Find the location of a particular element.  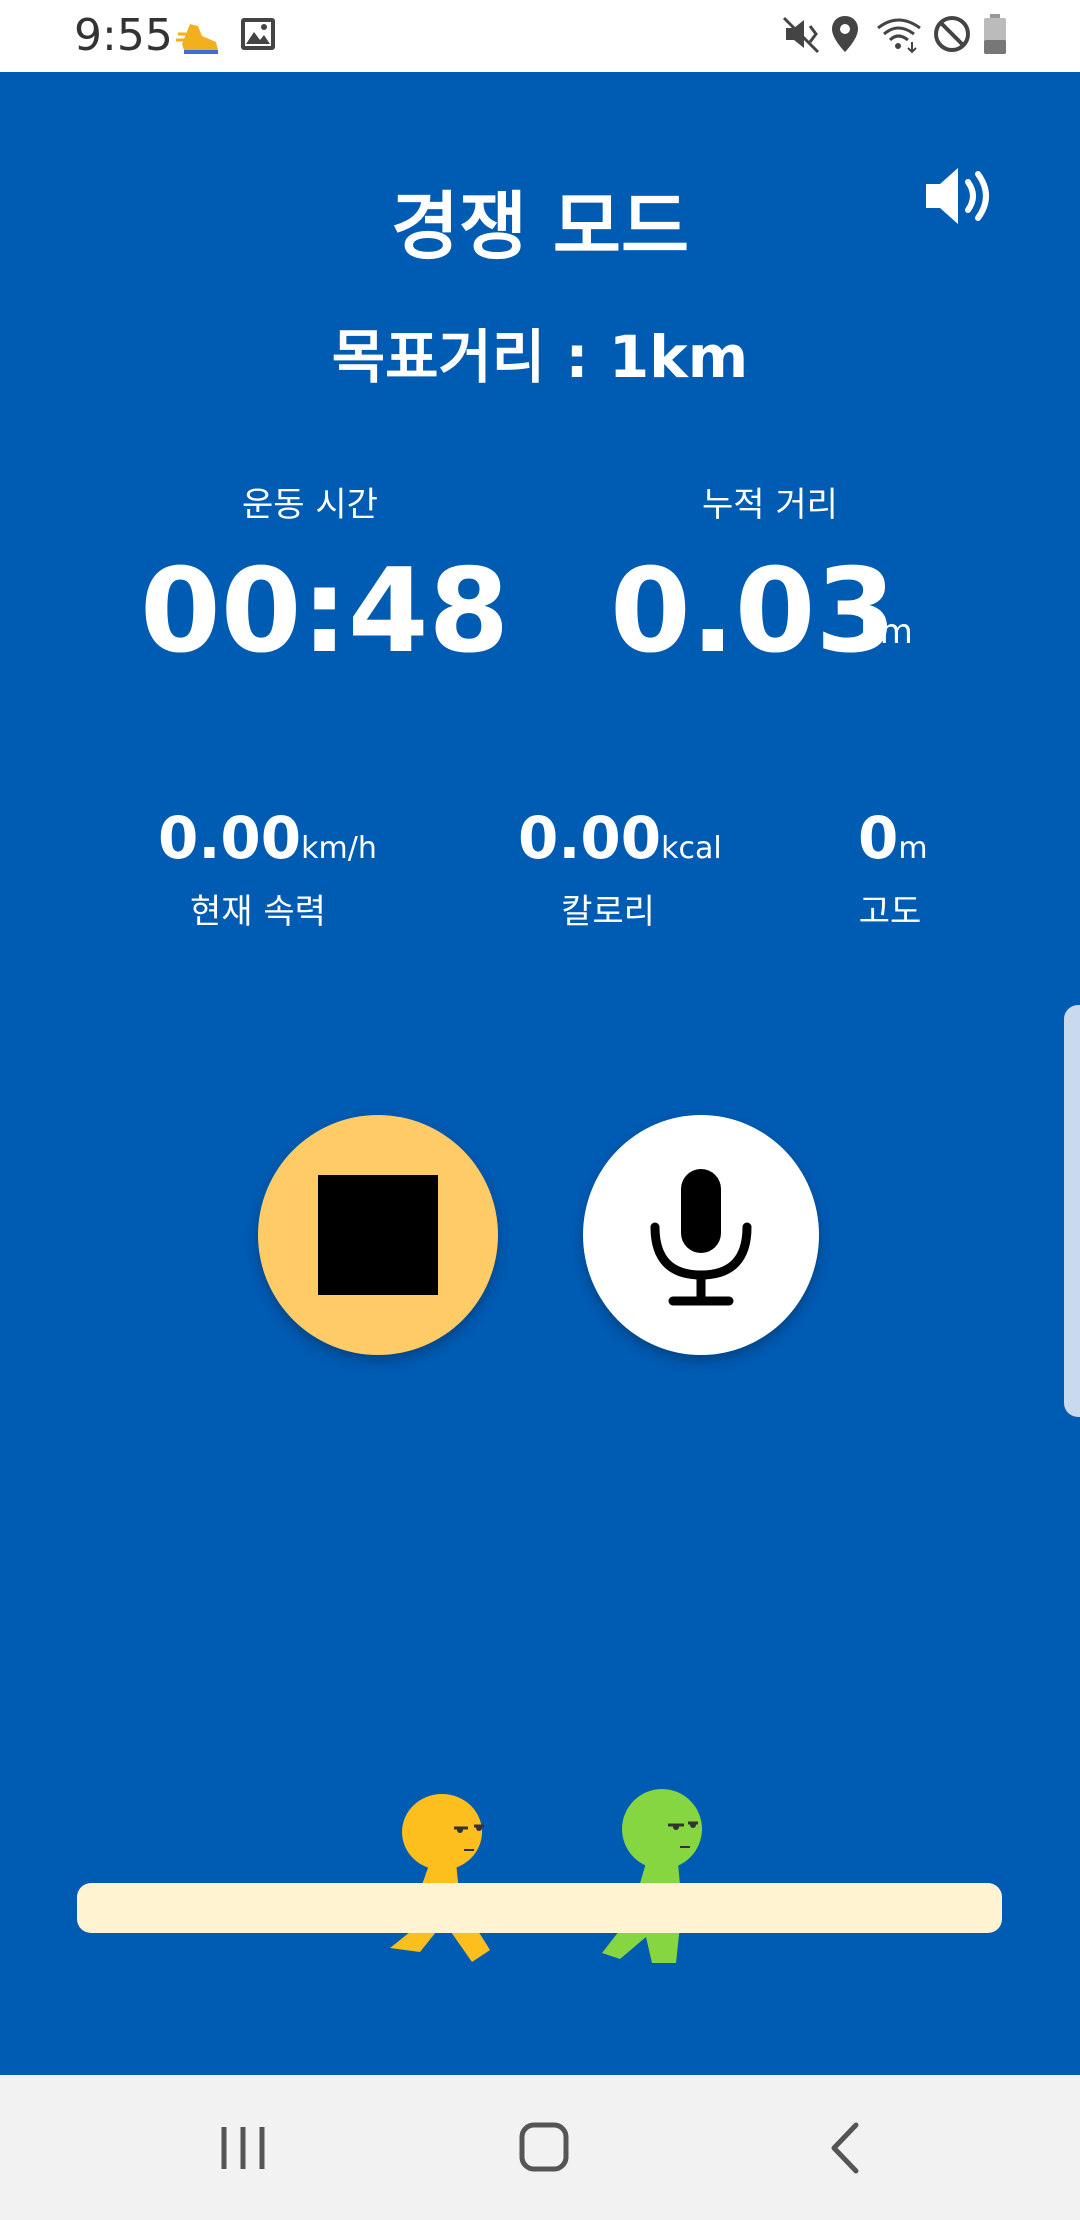

page-title: 경쟁 모드 is located at coordinates (540, 227).